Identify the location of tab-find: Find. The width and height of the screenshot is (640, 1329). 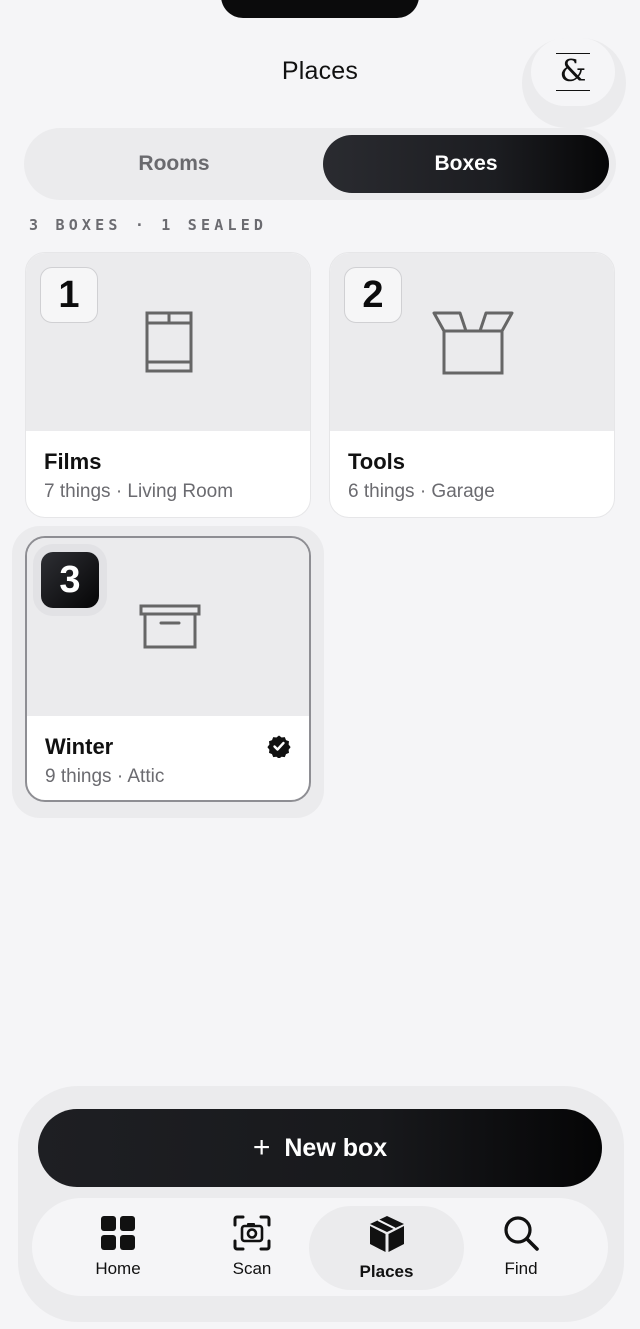
(521, 1247).